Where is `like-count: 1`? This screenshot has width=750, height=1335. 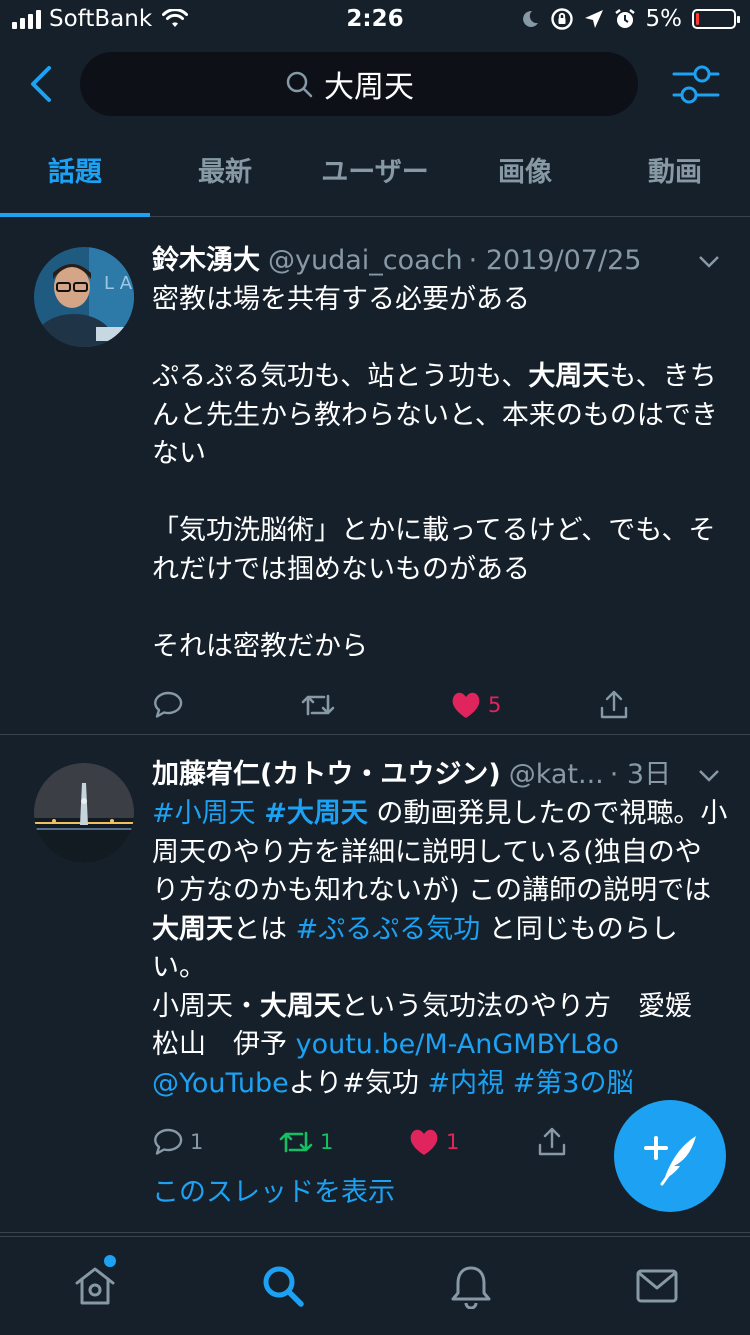
like-count: 1 is located at coordinates (453, 1142).